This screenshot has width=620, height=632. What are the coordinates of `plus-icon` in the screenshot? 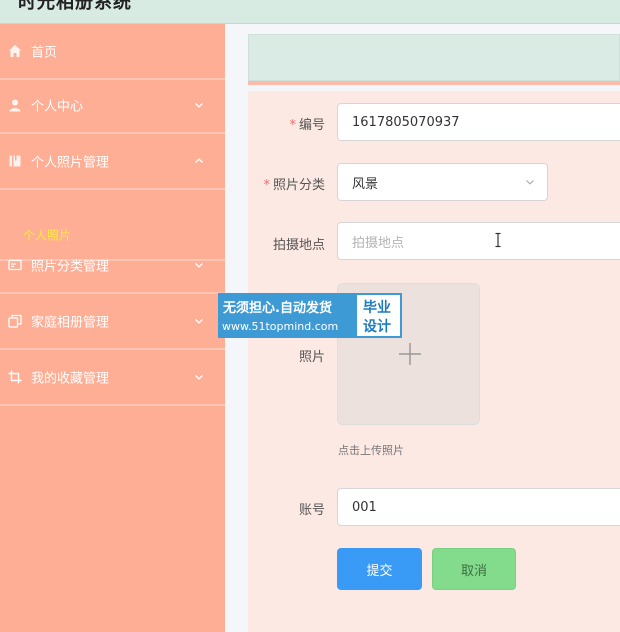 It's located at (410, 354).